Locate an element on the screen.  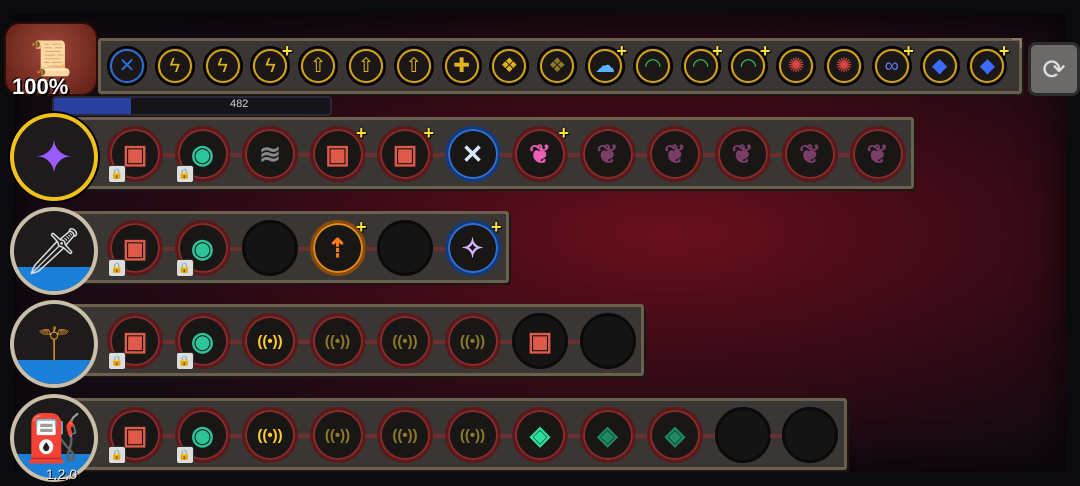
blue-diamond-icon: ◆ is located at coordinates (939, 66).